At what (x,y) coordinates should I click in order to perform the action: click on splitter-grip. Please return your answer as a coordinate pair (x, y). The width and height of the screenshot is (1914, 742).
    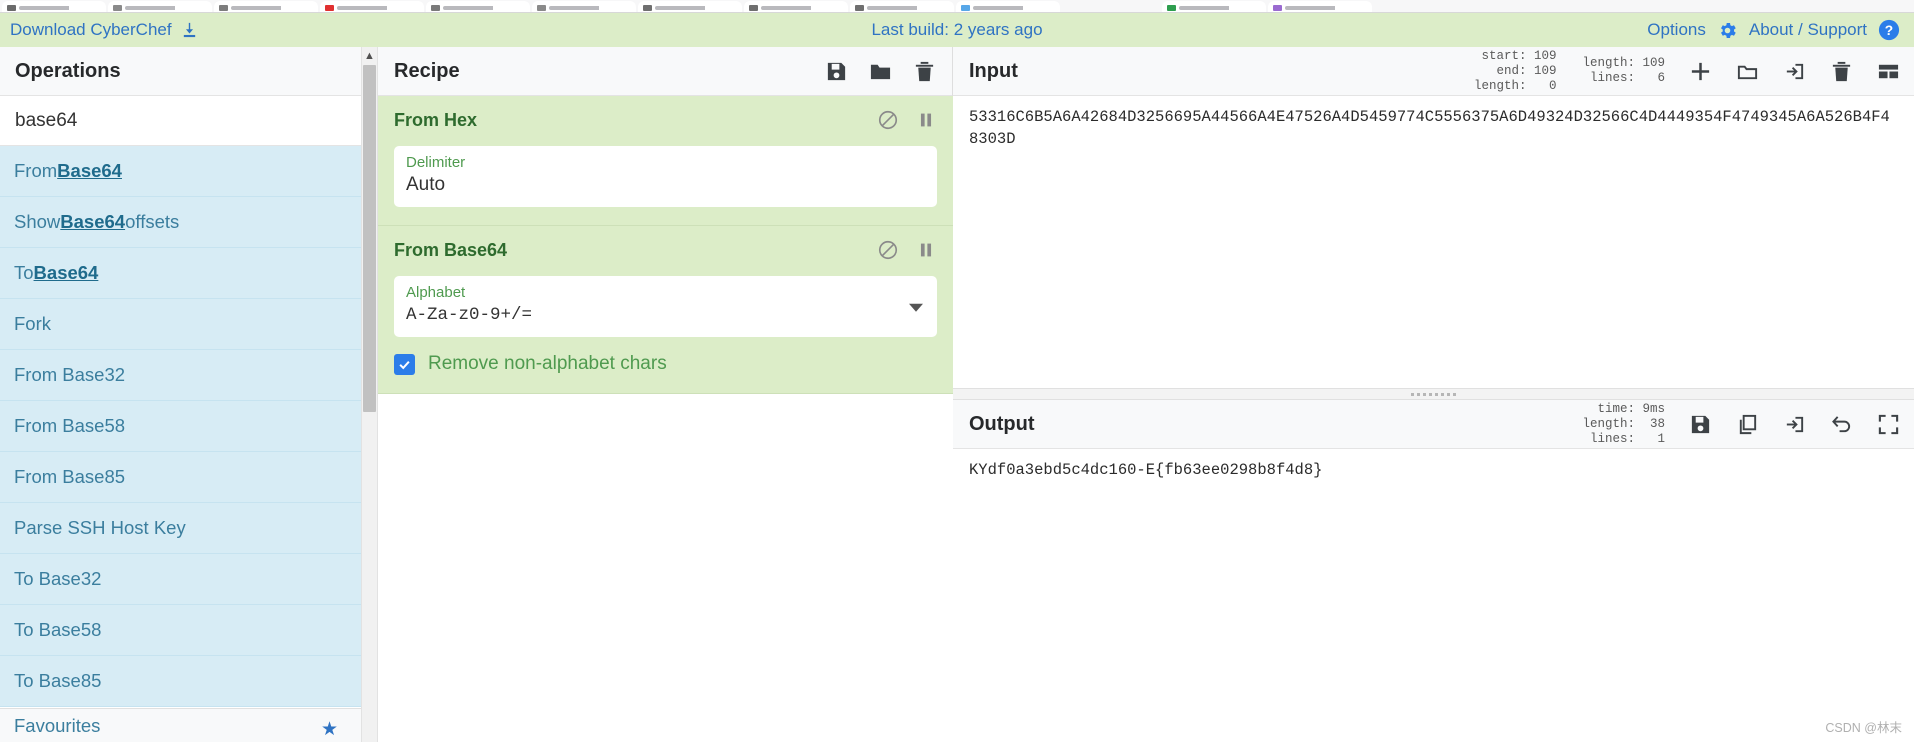
    Looking at the image, I should click on (1433, 394).